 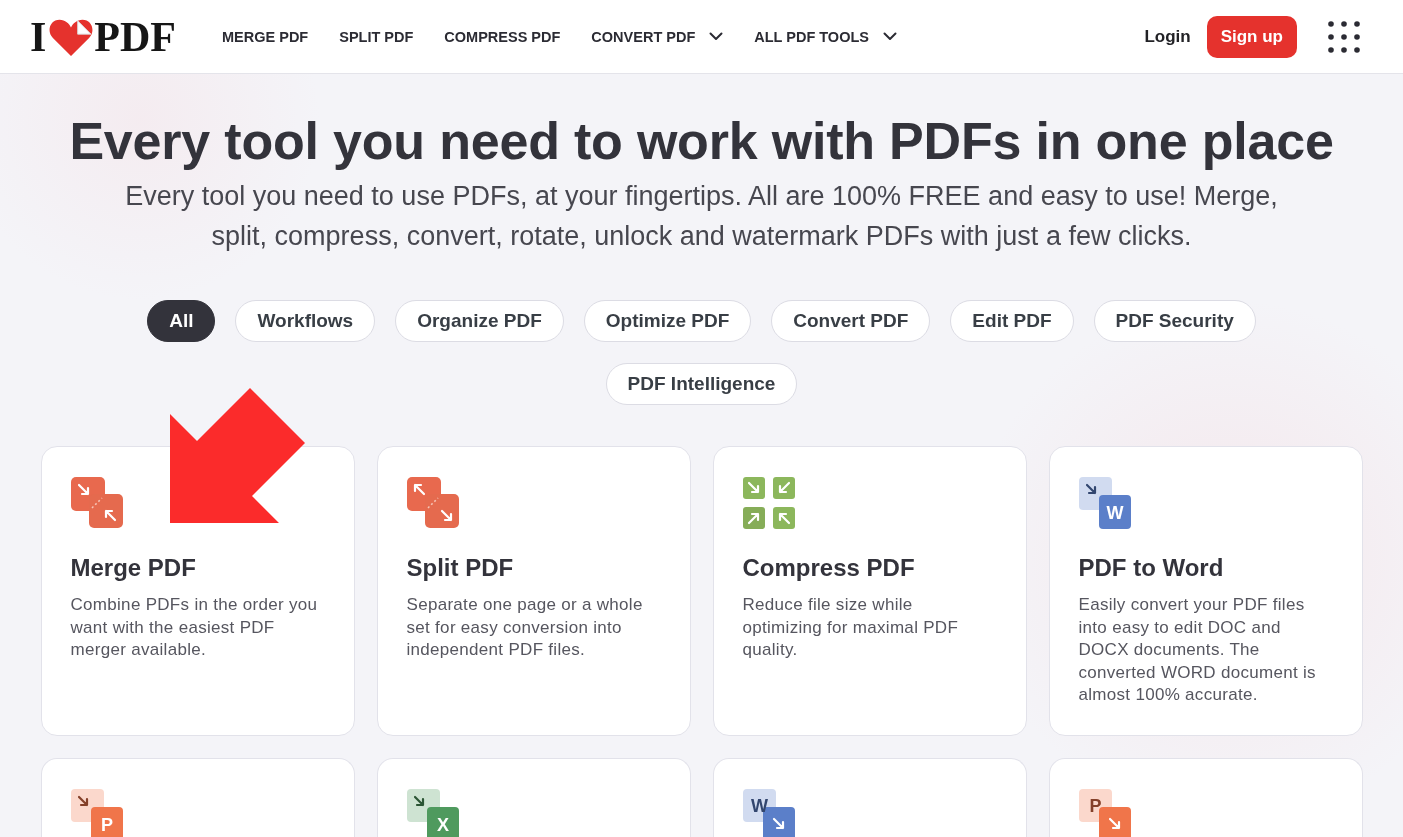 I want to click on filter-tab: PDF Intelligence, so click(x=701, y=384).